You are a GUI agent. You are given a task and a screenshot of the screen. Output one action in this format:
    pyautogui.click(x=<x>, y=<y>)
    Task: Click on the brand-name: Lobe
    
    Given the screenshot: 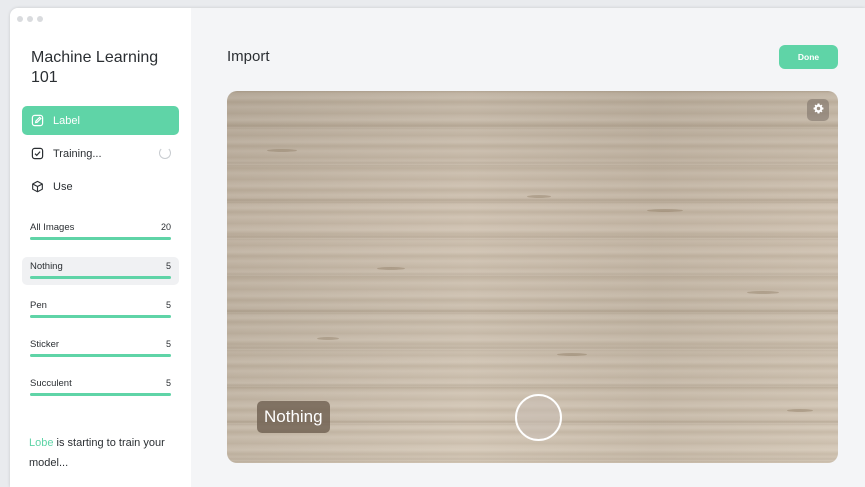 What is the action you would take?
    pyautogui.click(x=41, y=443)
    